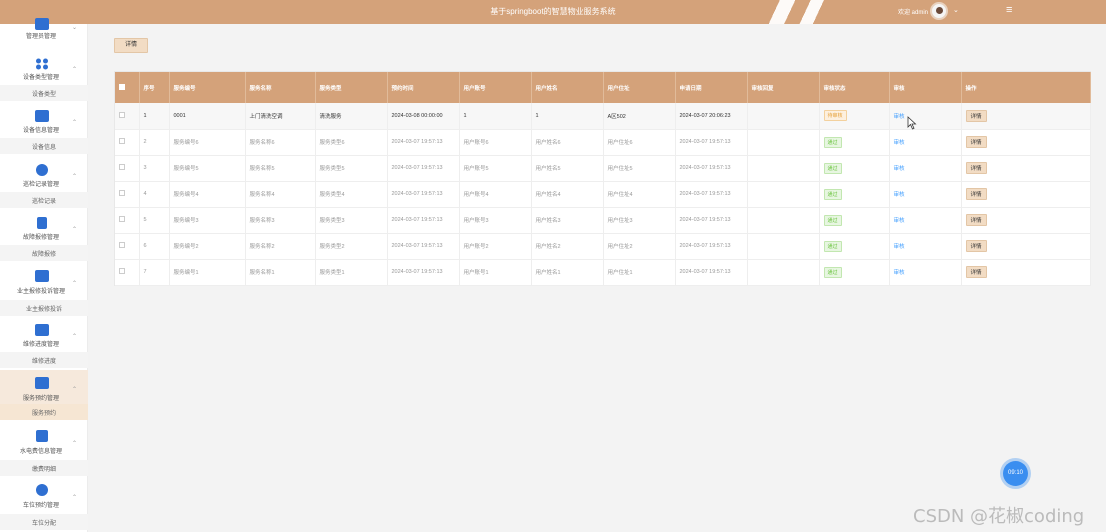 This screenshot has height=532, width=1106. Describe the element at coordinates (44, 93) in the screenshot. I see `sidebar-item-device-type: 设备类型` at that location.